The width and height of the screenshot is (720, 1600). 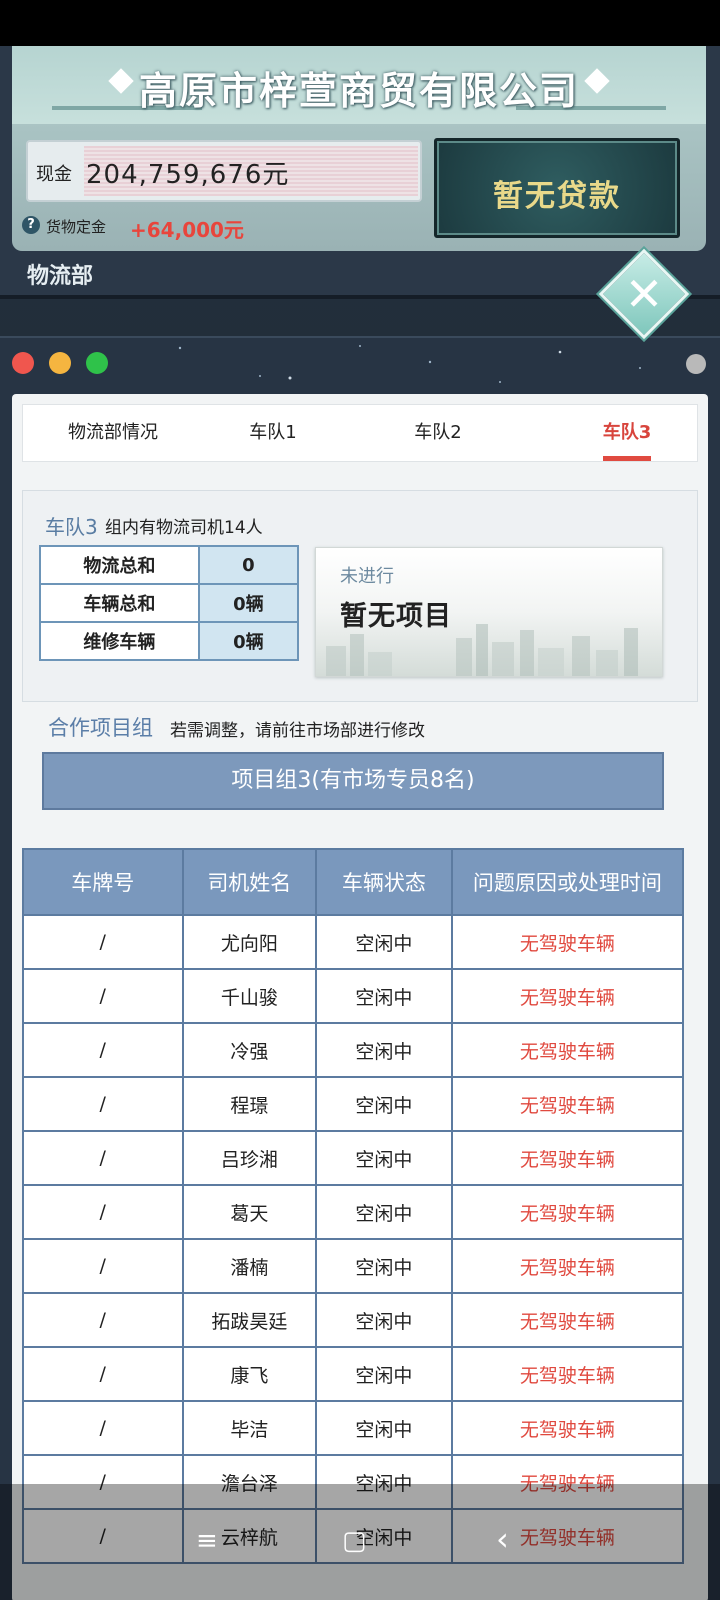 I want to click on driver-name-cell: 拓跋昊廷, so click(x=249, y=1320).